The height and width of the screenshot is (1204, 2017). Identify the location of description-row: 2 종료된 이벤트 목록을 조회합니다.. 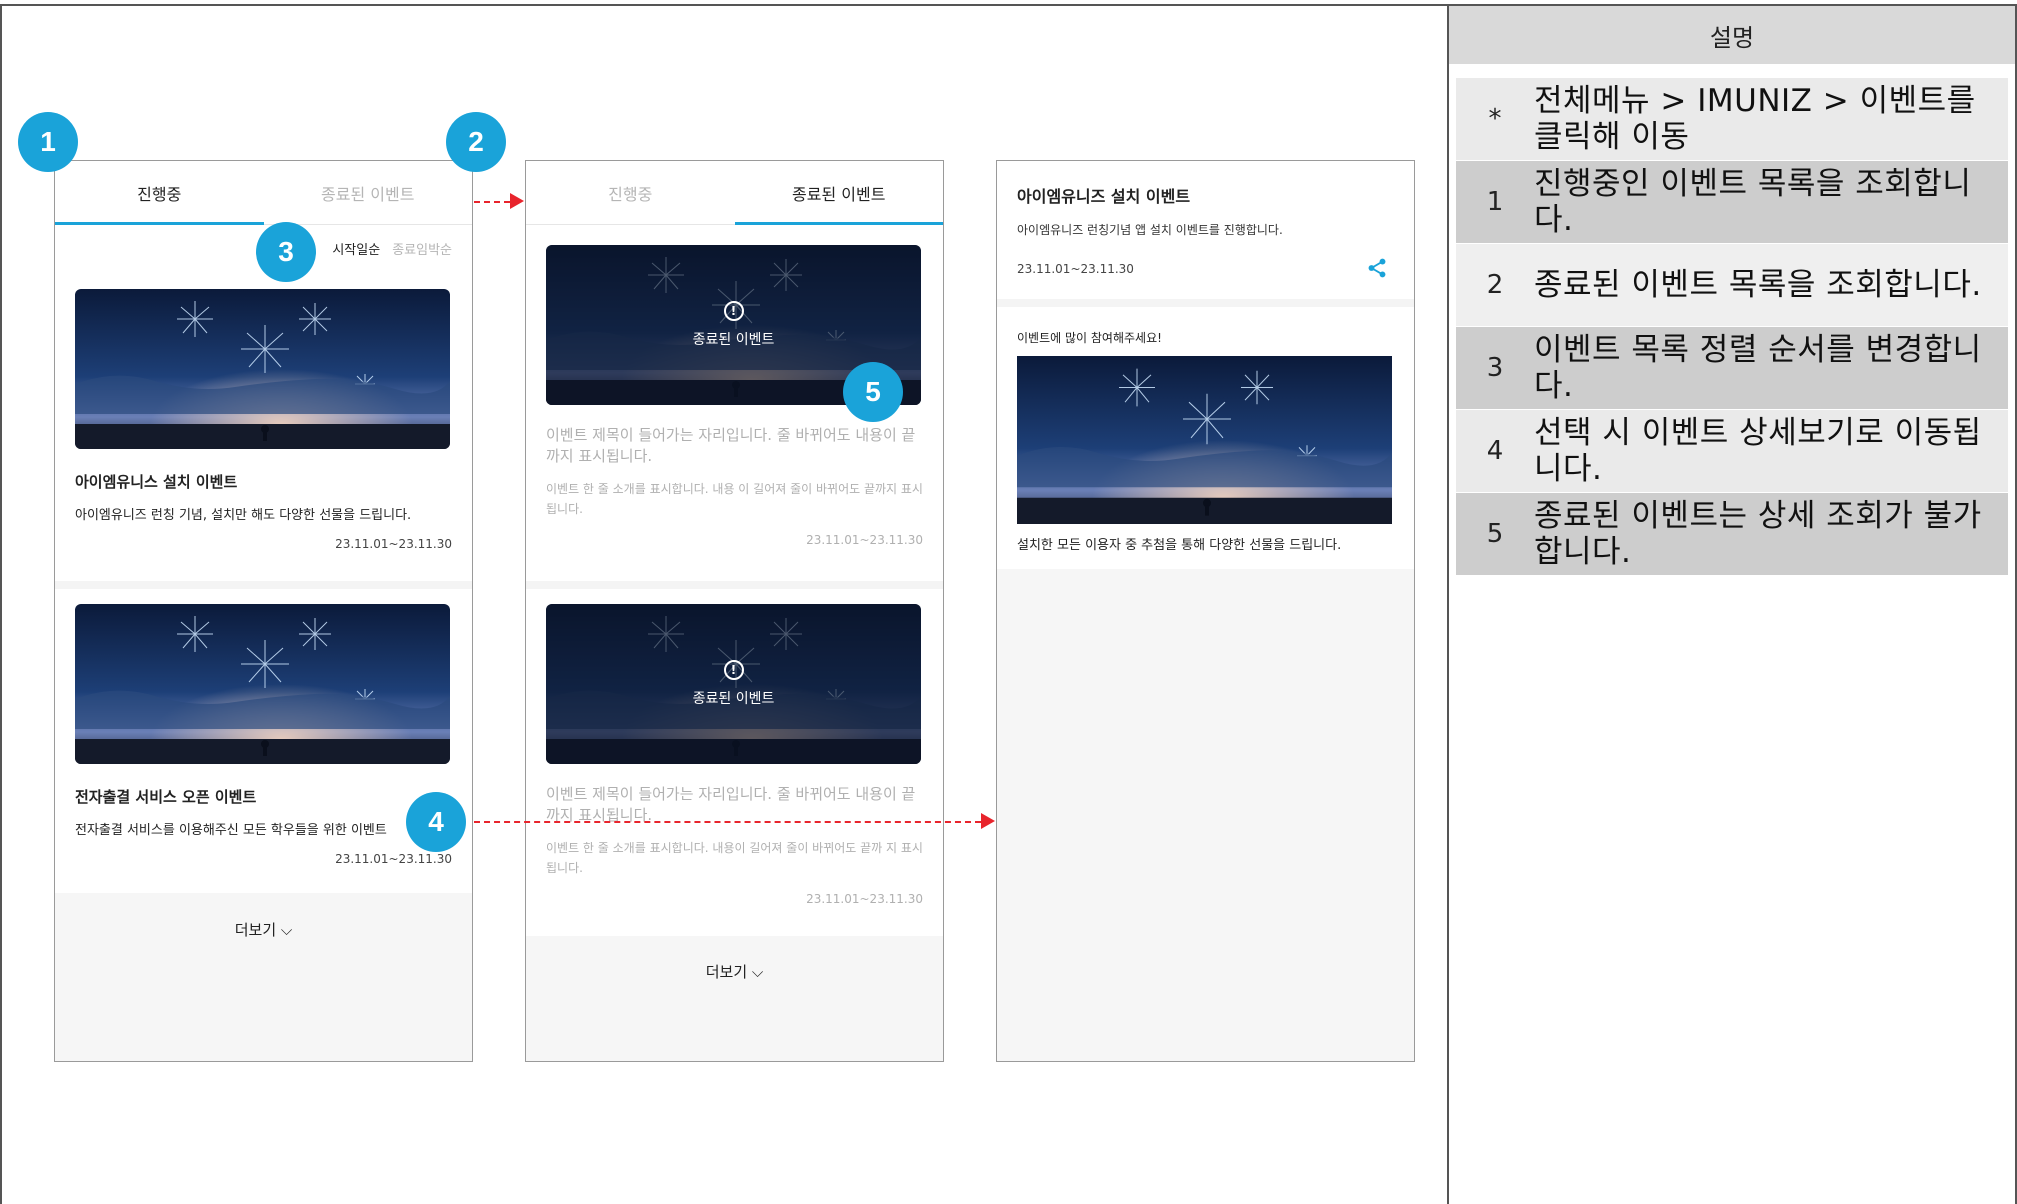
(1732, 285).